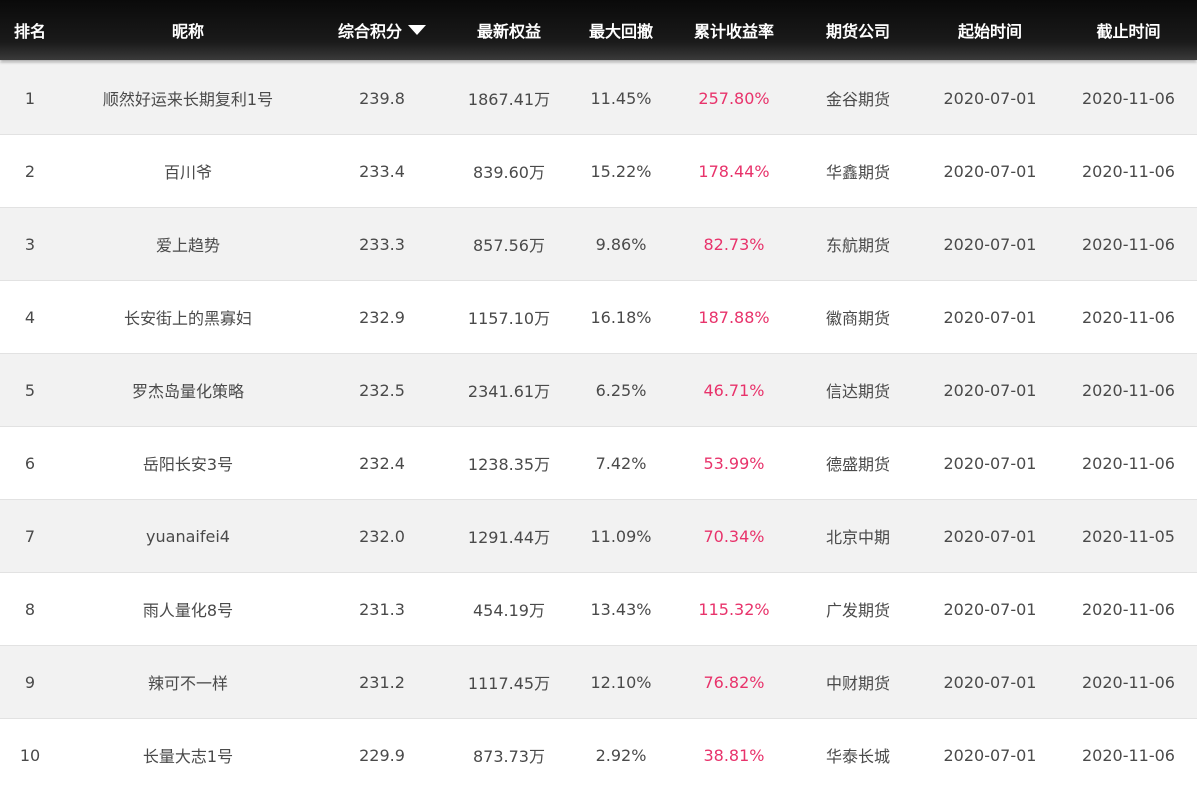 This screenshot has height=790, width=1197. I want to click on cell-return: 187.88%, so click(734, 317).